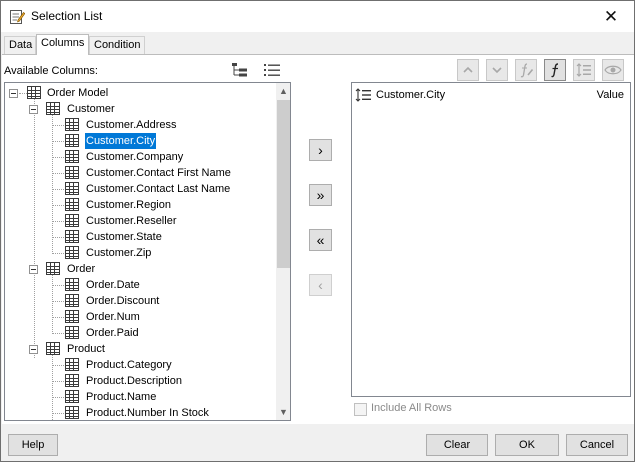 The image size is (635, 462). What do you see at coordinates (613, 70) in the screenshot?
I see `visibility-button` at bounding box center [613, 70].